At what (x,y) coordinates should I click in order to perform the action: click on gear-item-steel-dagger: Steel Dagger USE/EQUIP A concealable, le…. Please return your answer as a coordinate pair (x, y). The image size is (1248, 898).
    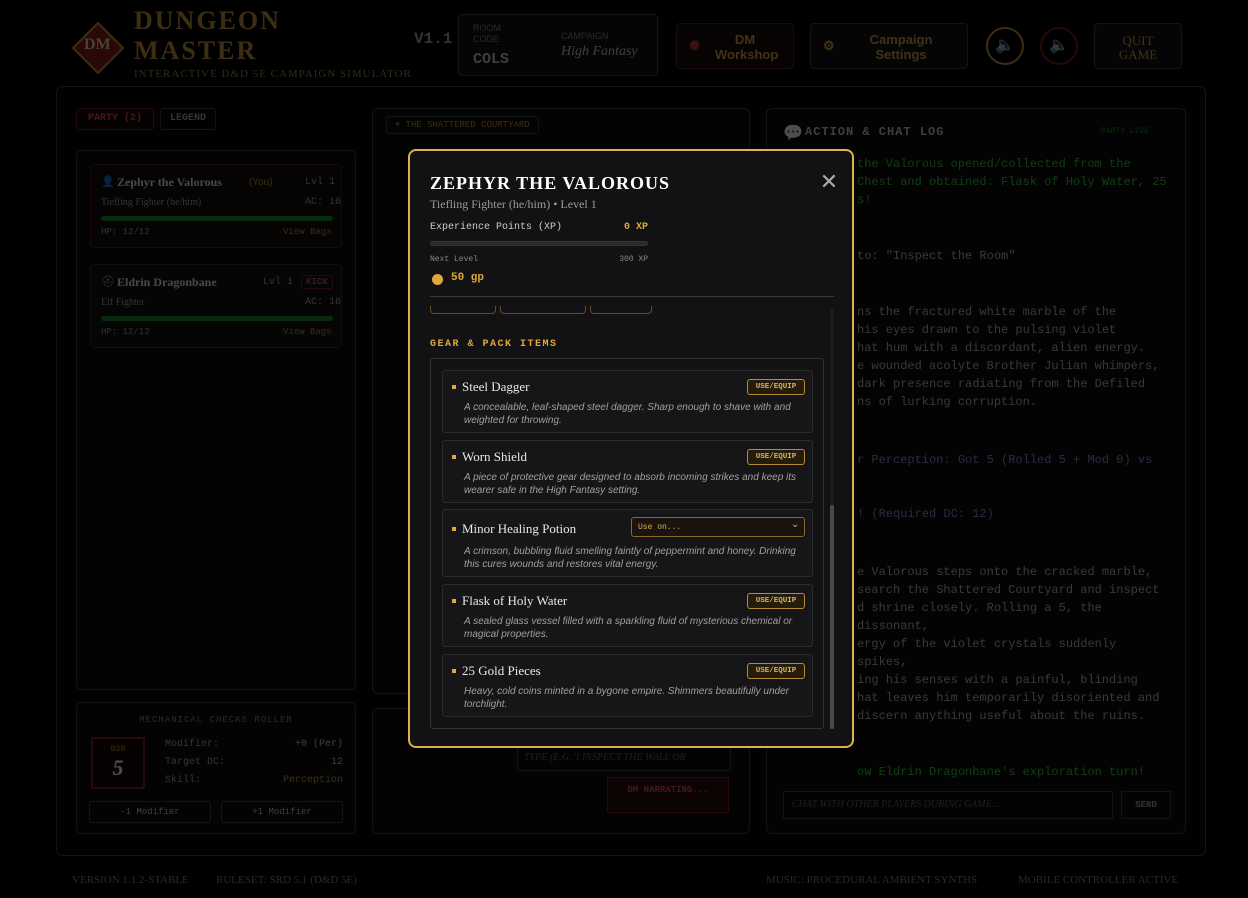
    Looking at the image, I should click on (627, 401).